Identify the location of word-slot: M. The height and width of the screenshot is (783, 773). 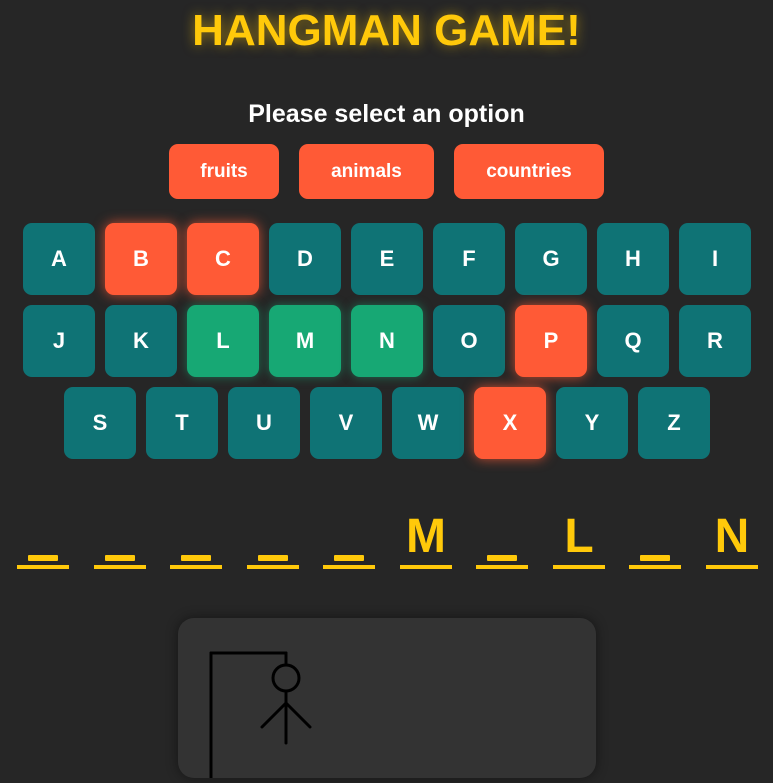
(426, 537).